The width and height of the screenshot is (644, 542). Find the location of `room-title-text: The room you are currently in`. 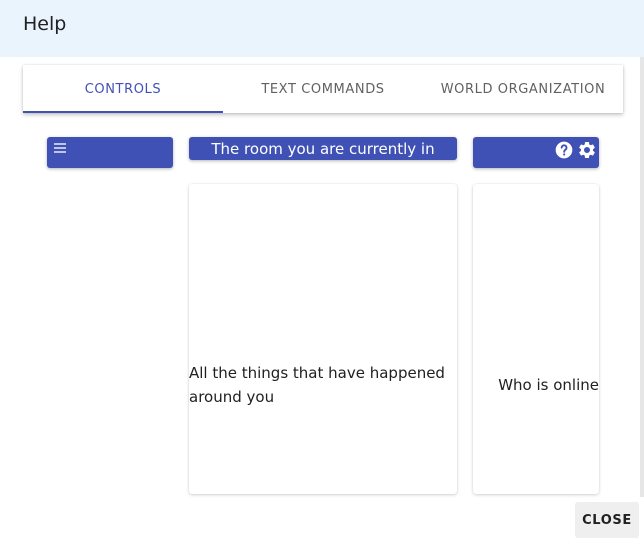

room-title-text: The room you are currently in is located at coordinates (323, 148).